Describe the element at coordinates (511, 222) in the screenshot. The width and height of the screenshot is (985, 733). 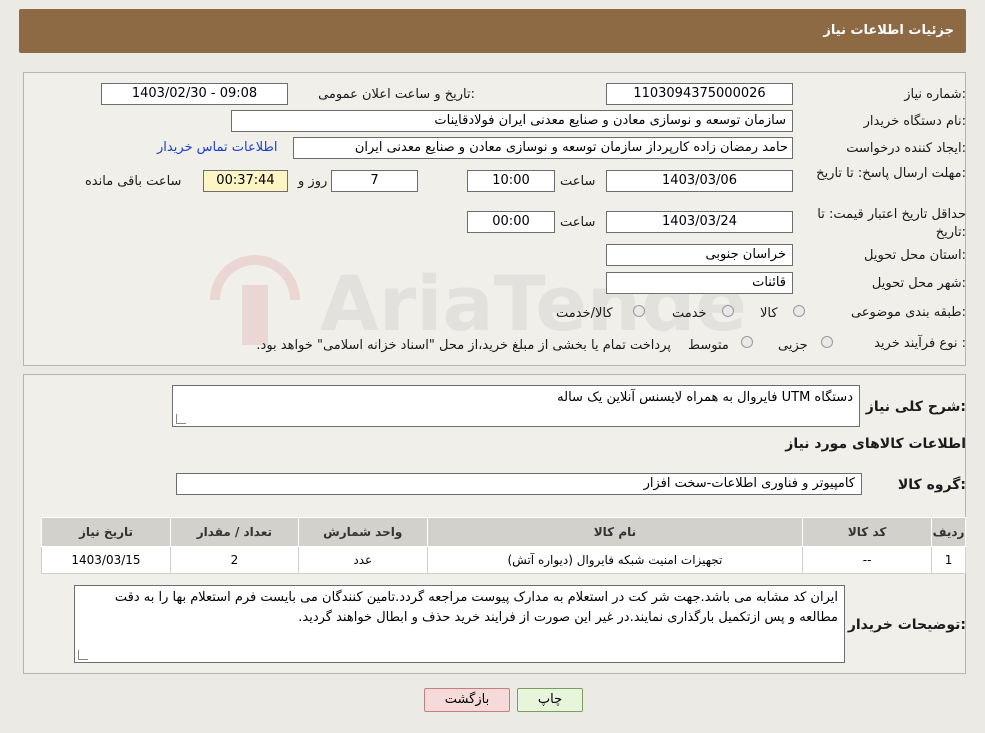
I see `validity-time-field: 00:00` at that location.